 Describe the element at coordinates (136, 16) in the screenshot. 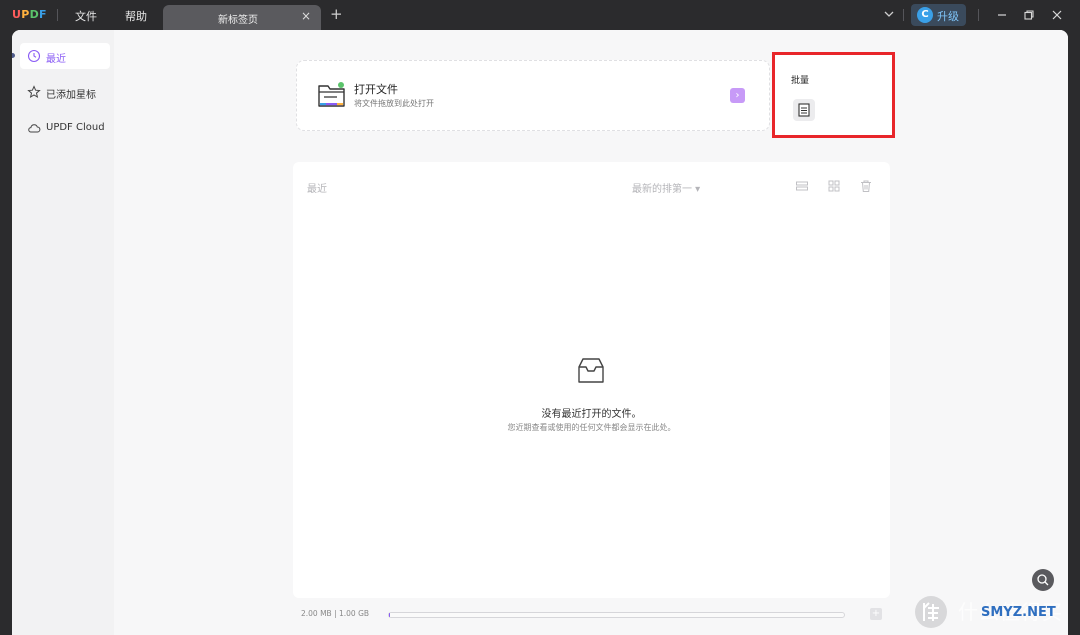

I see `menu-help: 帮助` at that location.